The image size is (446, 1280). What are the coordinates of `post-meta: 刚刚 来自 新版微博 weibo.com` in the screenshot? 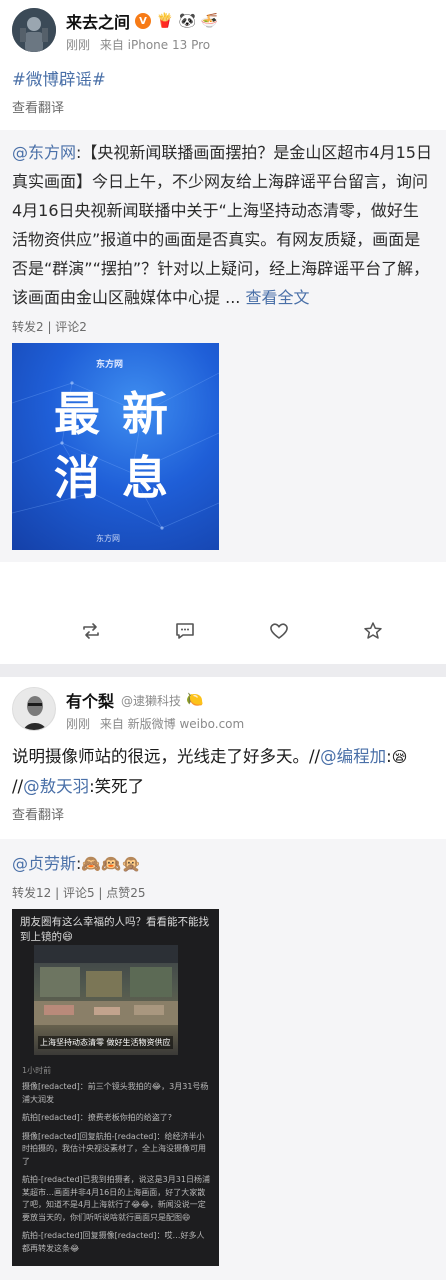 It's located at (158, 723).